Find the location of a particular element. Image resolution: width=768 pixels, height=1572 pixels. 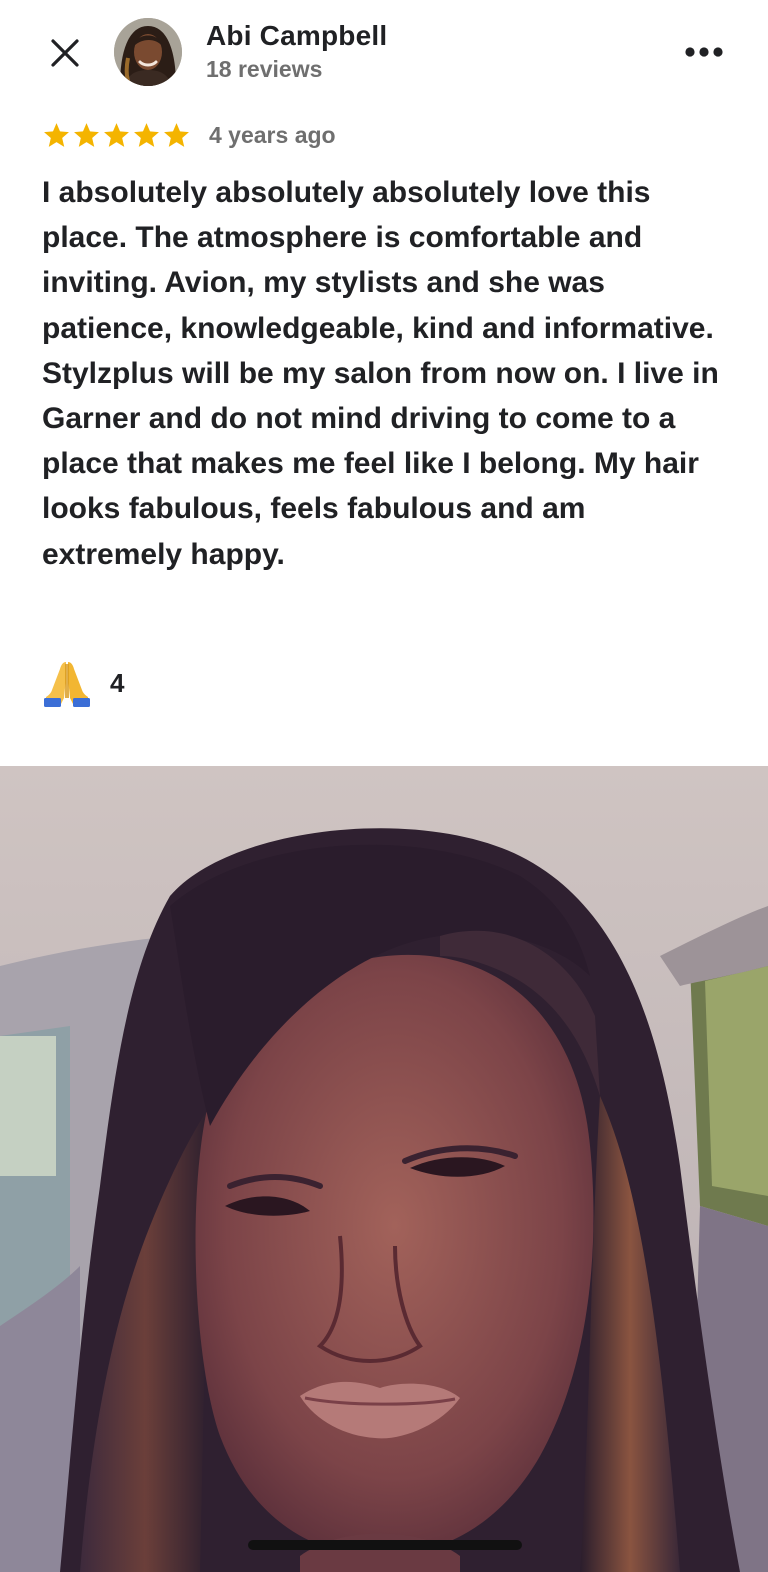

close-icon is located at coordinates (65, 53).